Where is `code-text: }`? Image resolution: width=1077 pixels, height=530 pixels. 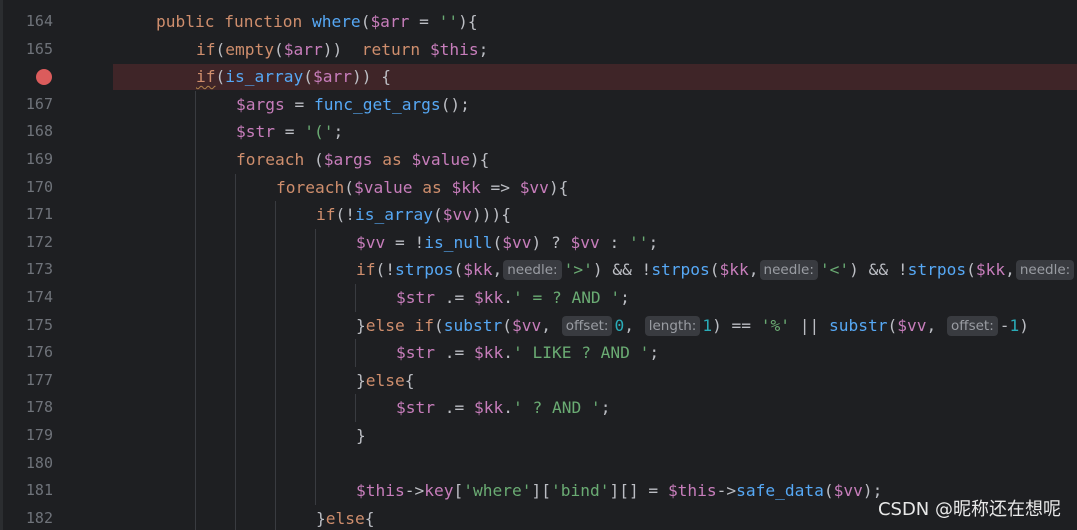
code-text: } is located at coordinates (361, 436).